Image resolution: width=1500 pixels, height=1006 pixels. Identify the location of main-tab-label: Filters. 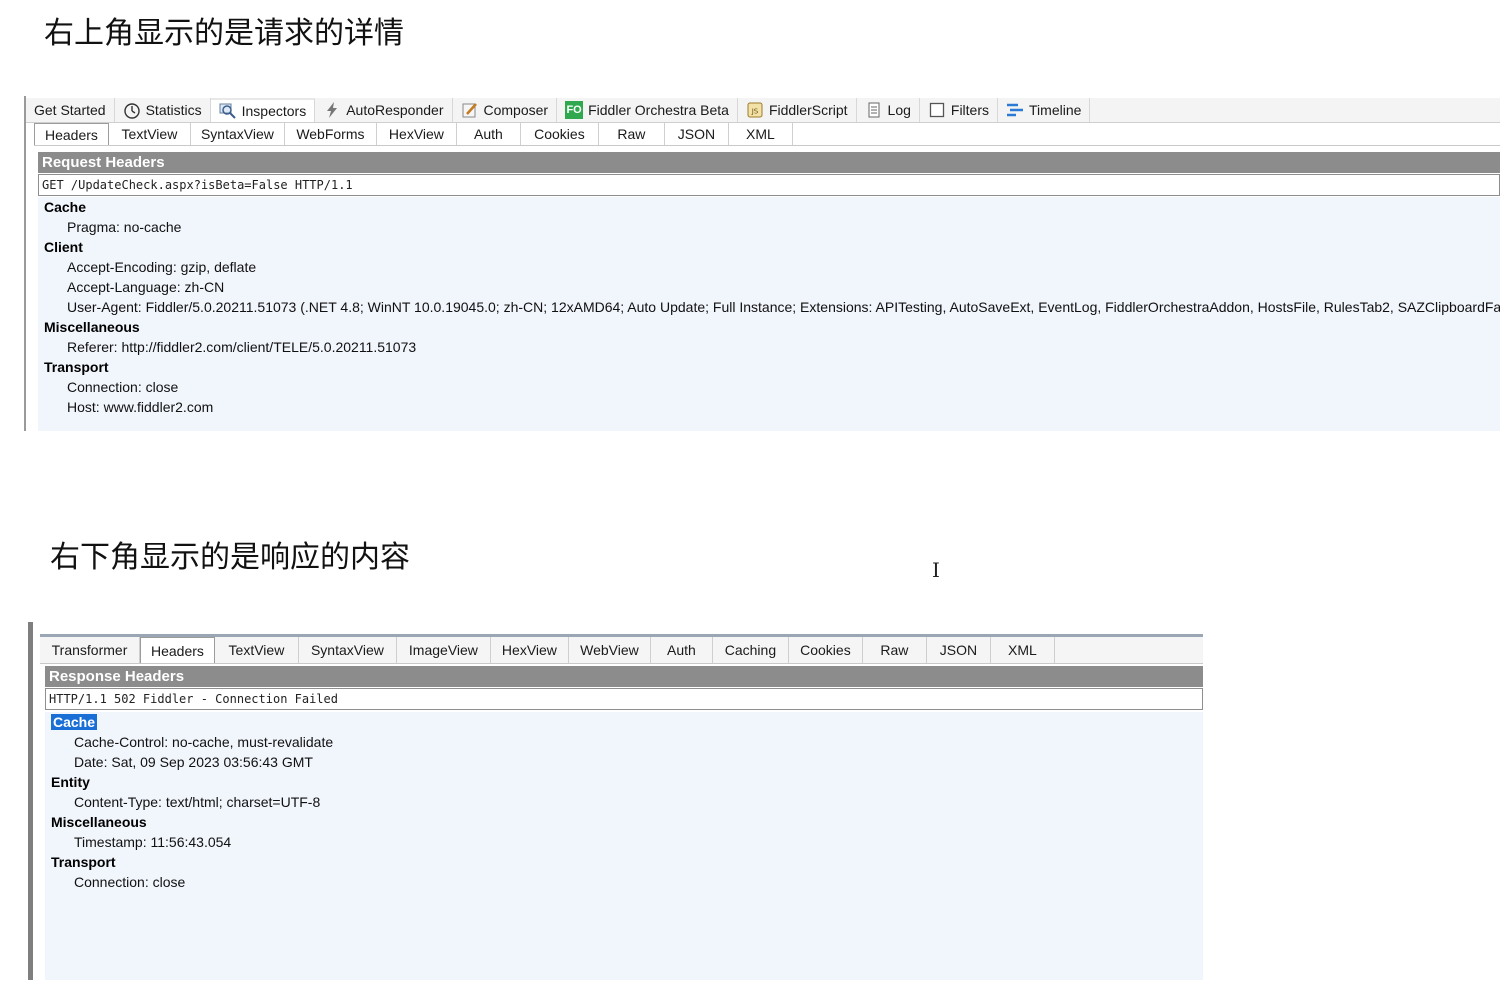
(970, 110).